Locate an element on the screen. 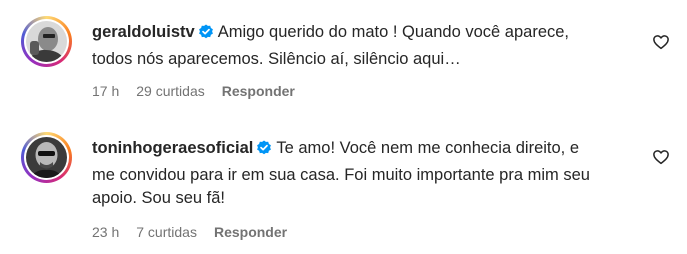 Image resolution: width=687 pixels, height=254 pixels. comment-meta: 17 h 29 curtidas Responder is located at coordinates (202, 91).